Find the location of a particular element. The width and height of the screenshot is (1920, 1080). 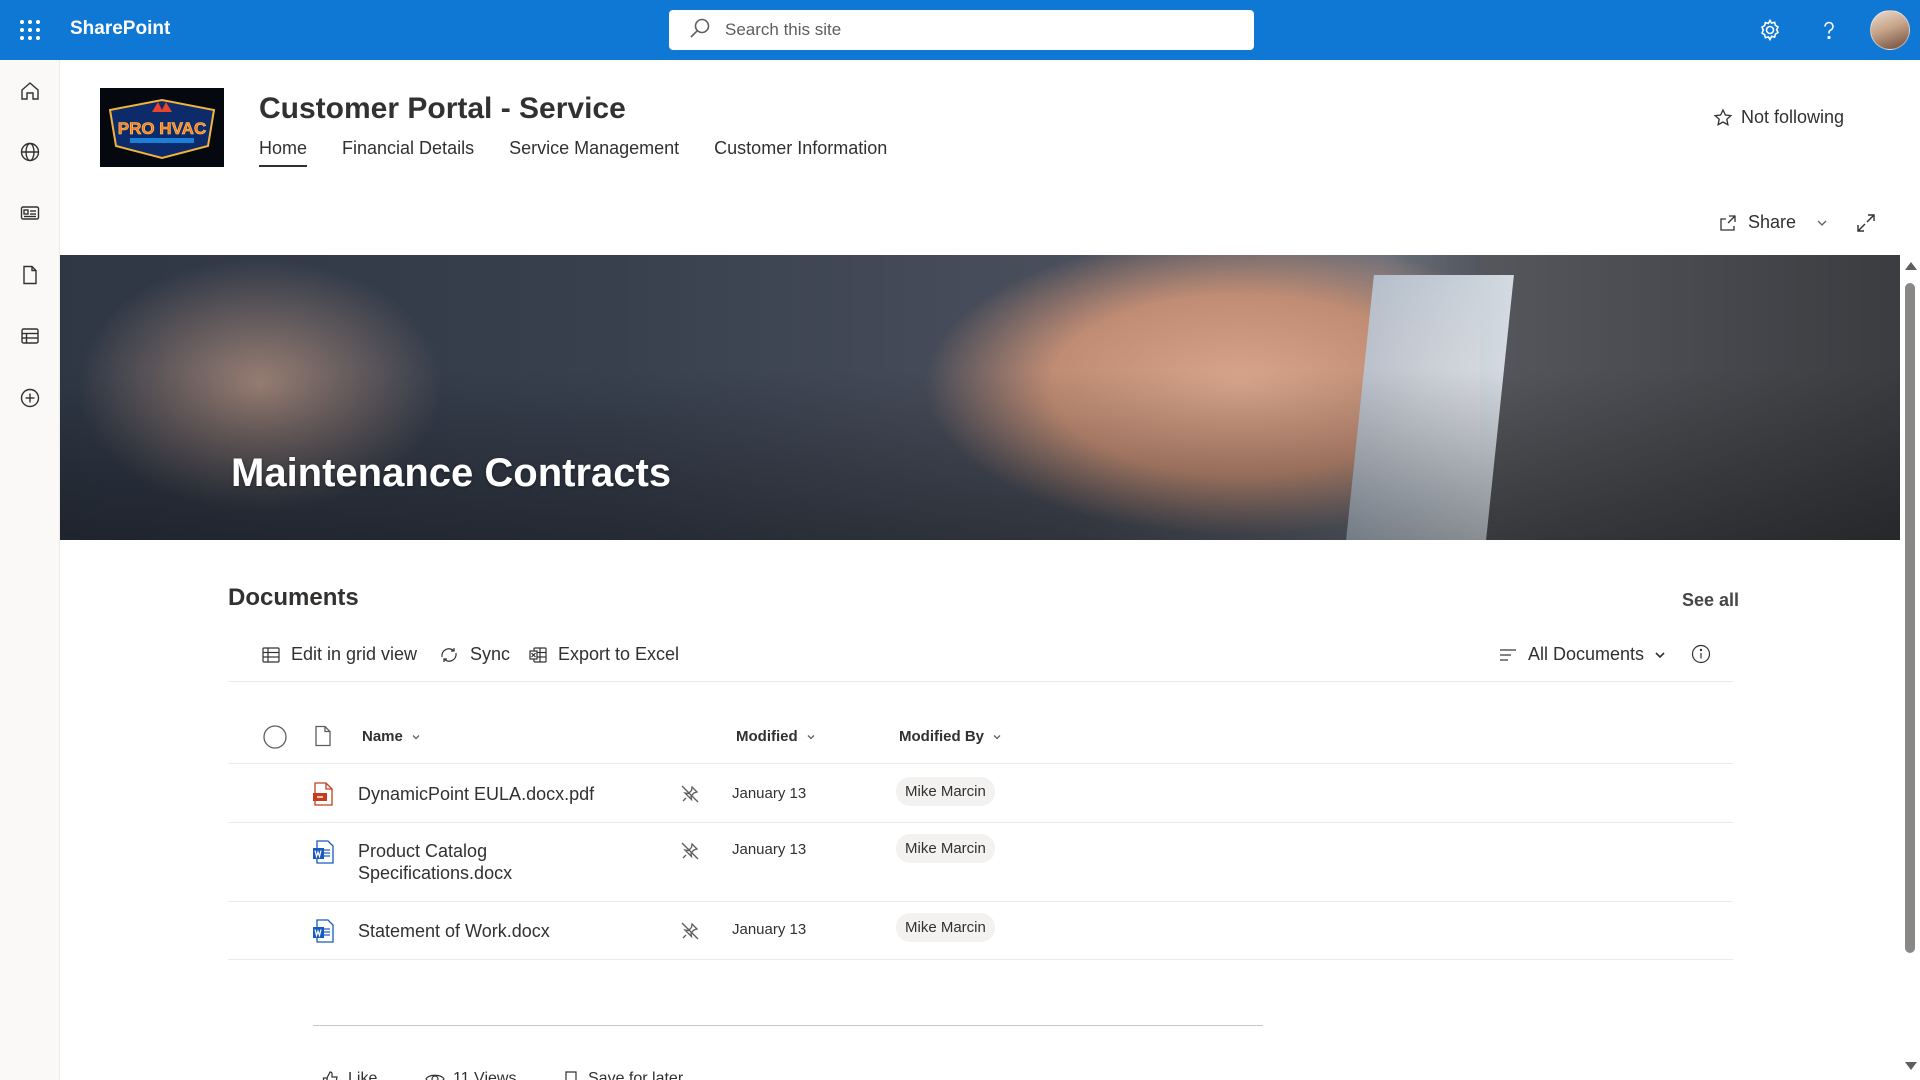

edit-grid-view-button: Edit in grid view is located at coordinates (339, 654).